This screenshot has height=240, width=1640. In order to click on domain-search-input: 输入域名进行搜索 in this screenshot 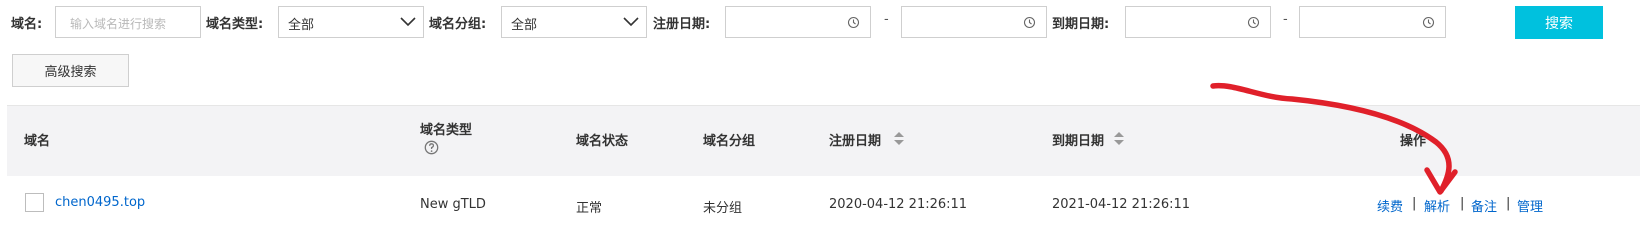, I will do `click(128, 22)`.